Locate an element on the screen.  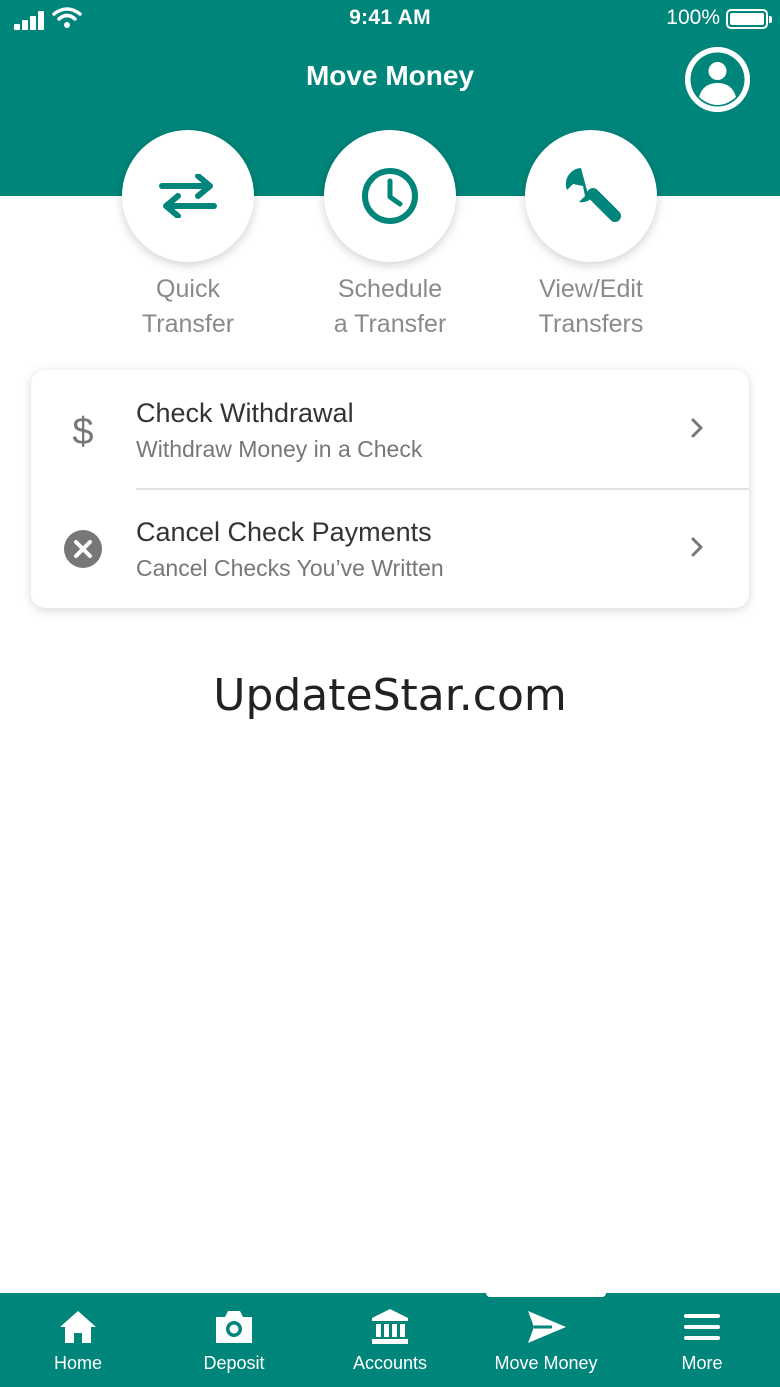
tab-deposit-label: Deposit is located at coordinates (234, 1363).